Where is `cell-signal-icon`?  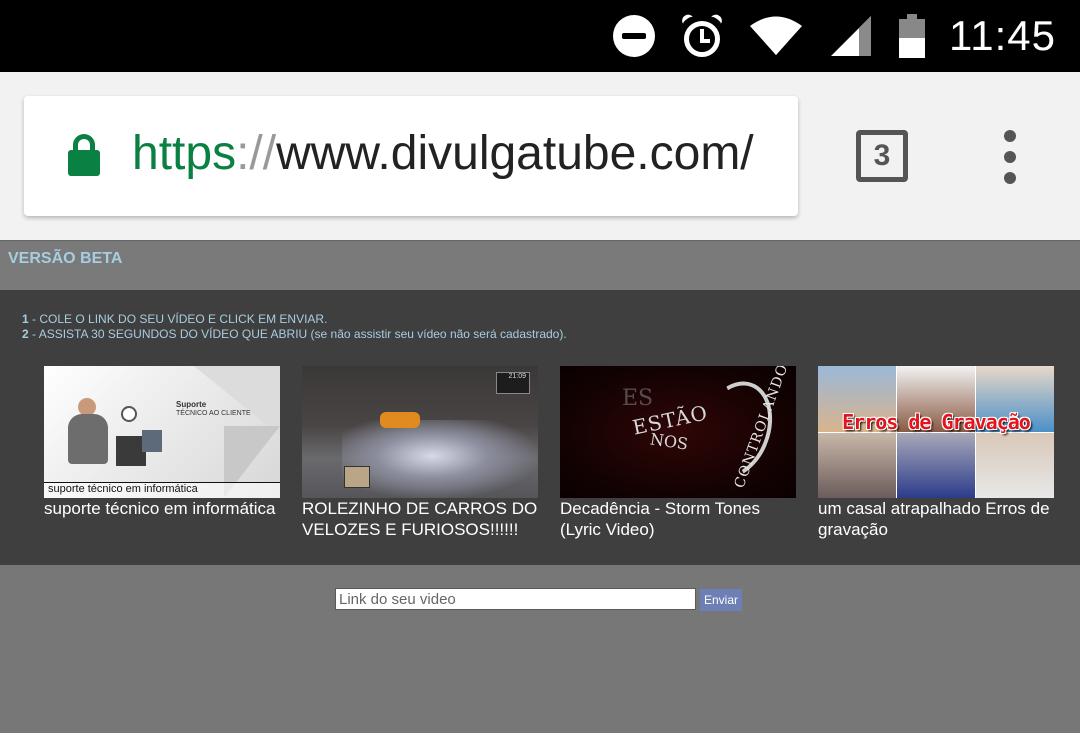 cell-signal-icon is located at coordinates (851, 36).